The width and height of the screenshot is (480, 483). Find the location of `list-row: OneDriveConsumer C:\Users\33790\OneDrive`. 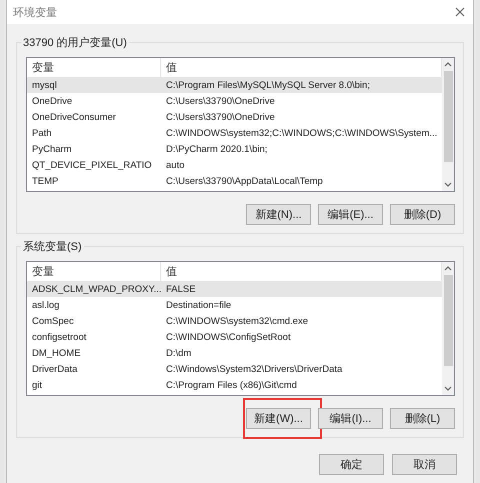

list-row: OneDriveConsumer C:\Users\33790\OneDrive is located at coordinates (234, 117).